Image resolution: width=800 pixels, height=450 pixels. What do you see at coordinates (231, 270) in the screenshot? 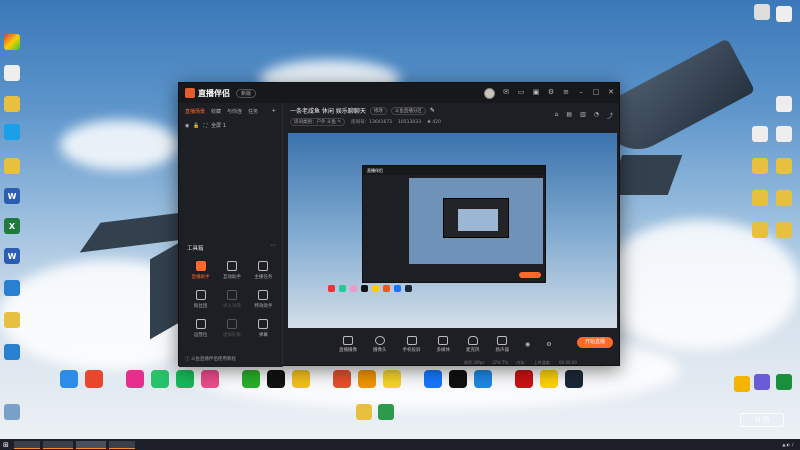
I see `tool-interact: 互动助手` at bounding box center [231, 270].